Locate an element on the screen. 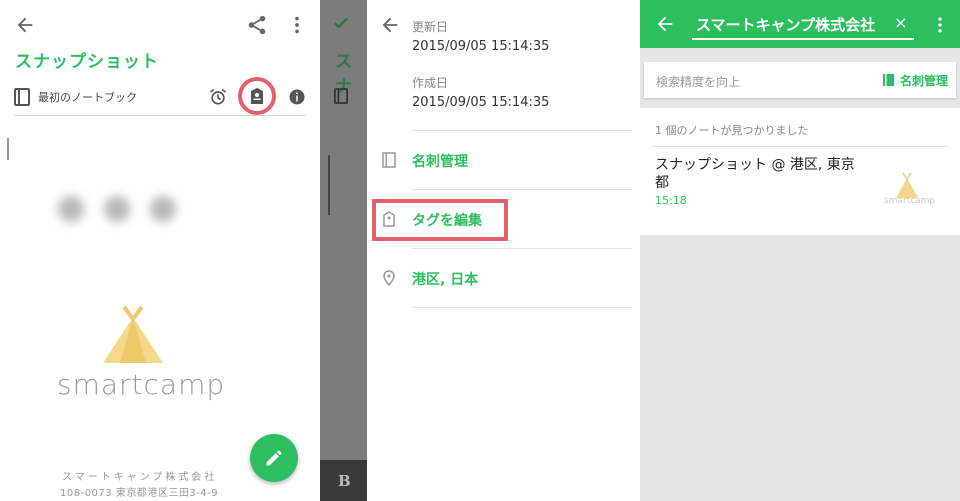 The height and width of the screenshot is (501, 960). search-bar: スマートキャンプ株式会社 × is located at coordinates (800, 24).